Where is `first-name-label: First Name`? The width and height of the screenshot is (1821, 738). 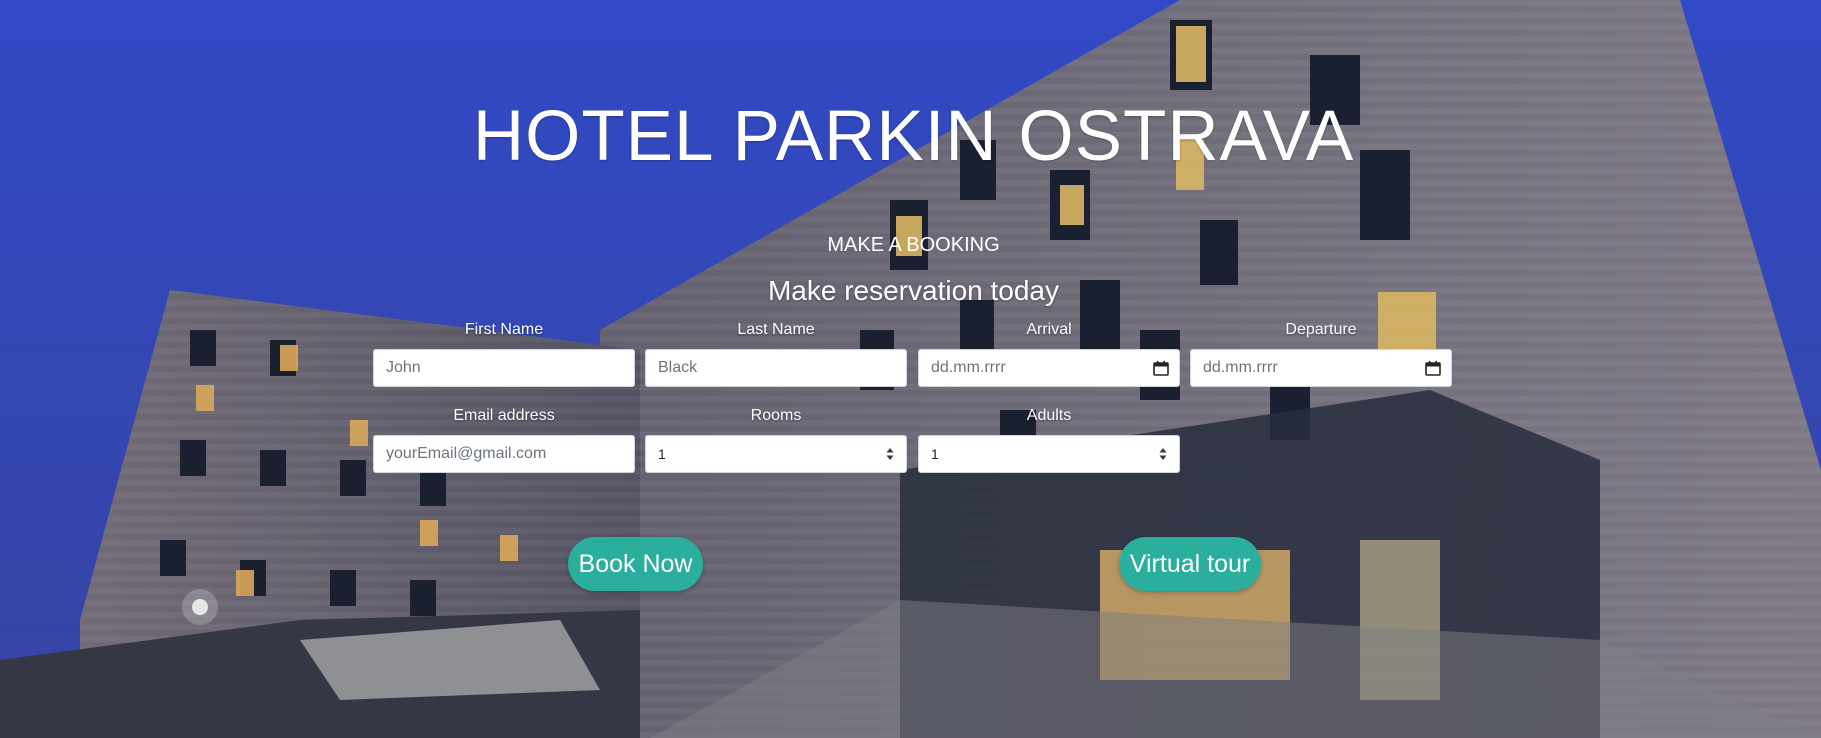 first-name-label: First Name is located at coordinates (504, 329).